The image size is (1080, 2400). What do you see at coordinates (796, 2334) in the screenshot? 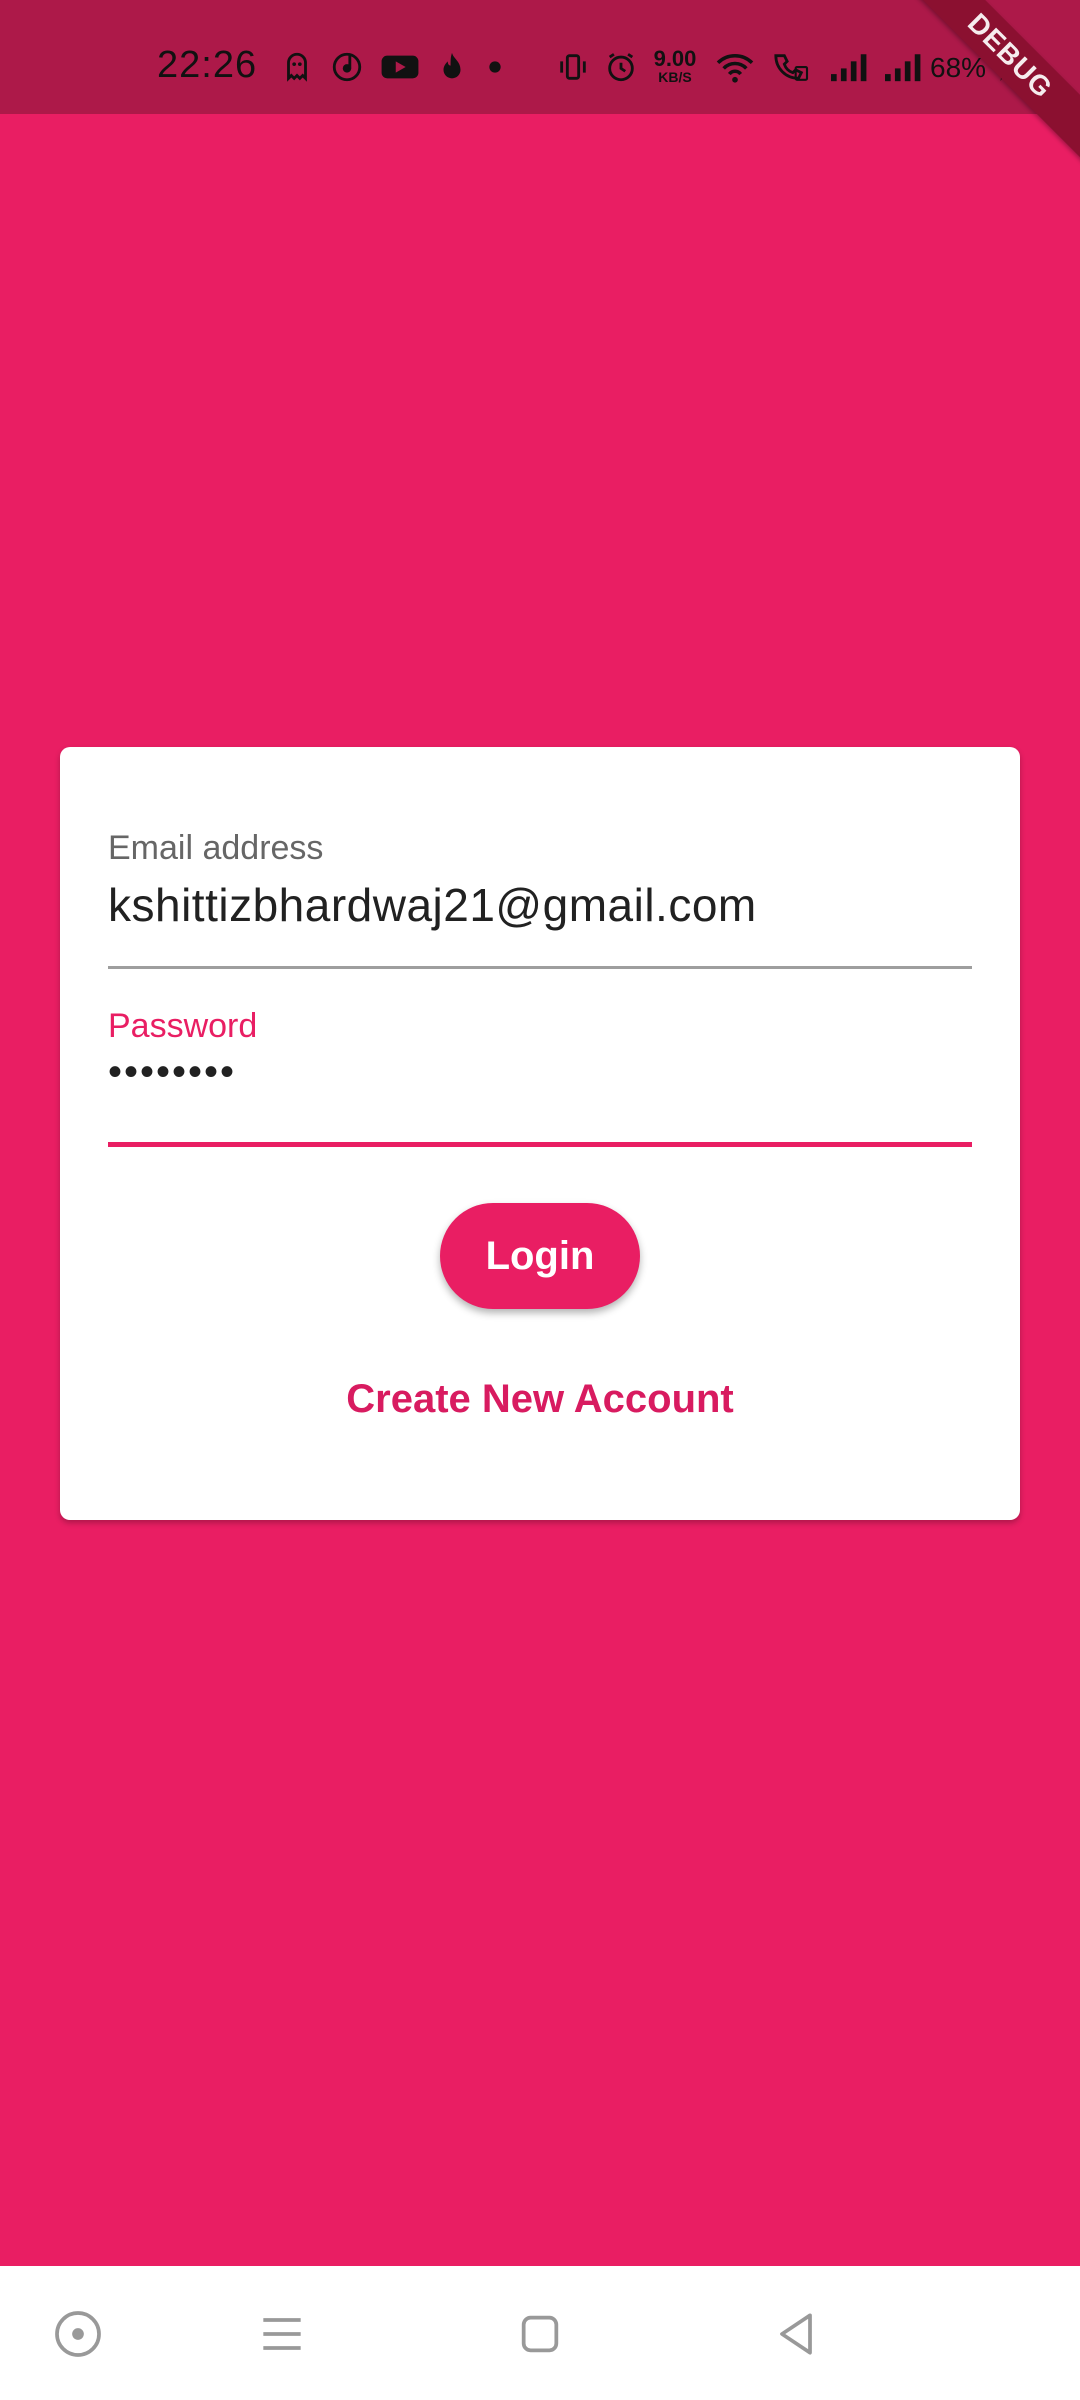
I see `back-icon` at bounding box center [796, 2334].